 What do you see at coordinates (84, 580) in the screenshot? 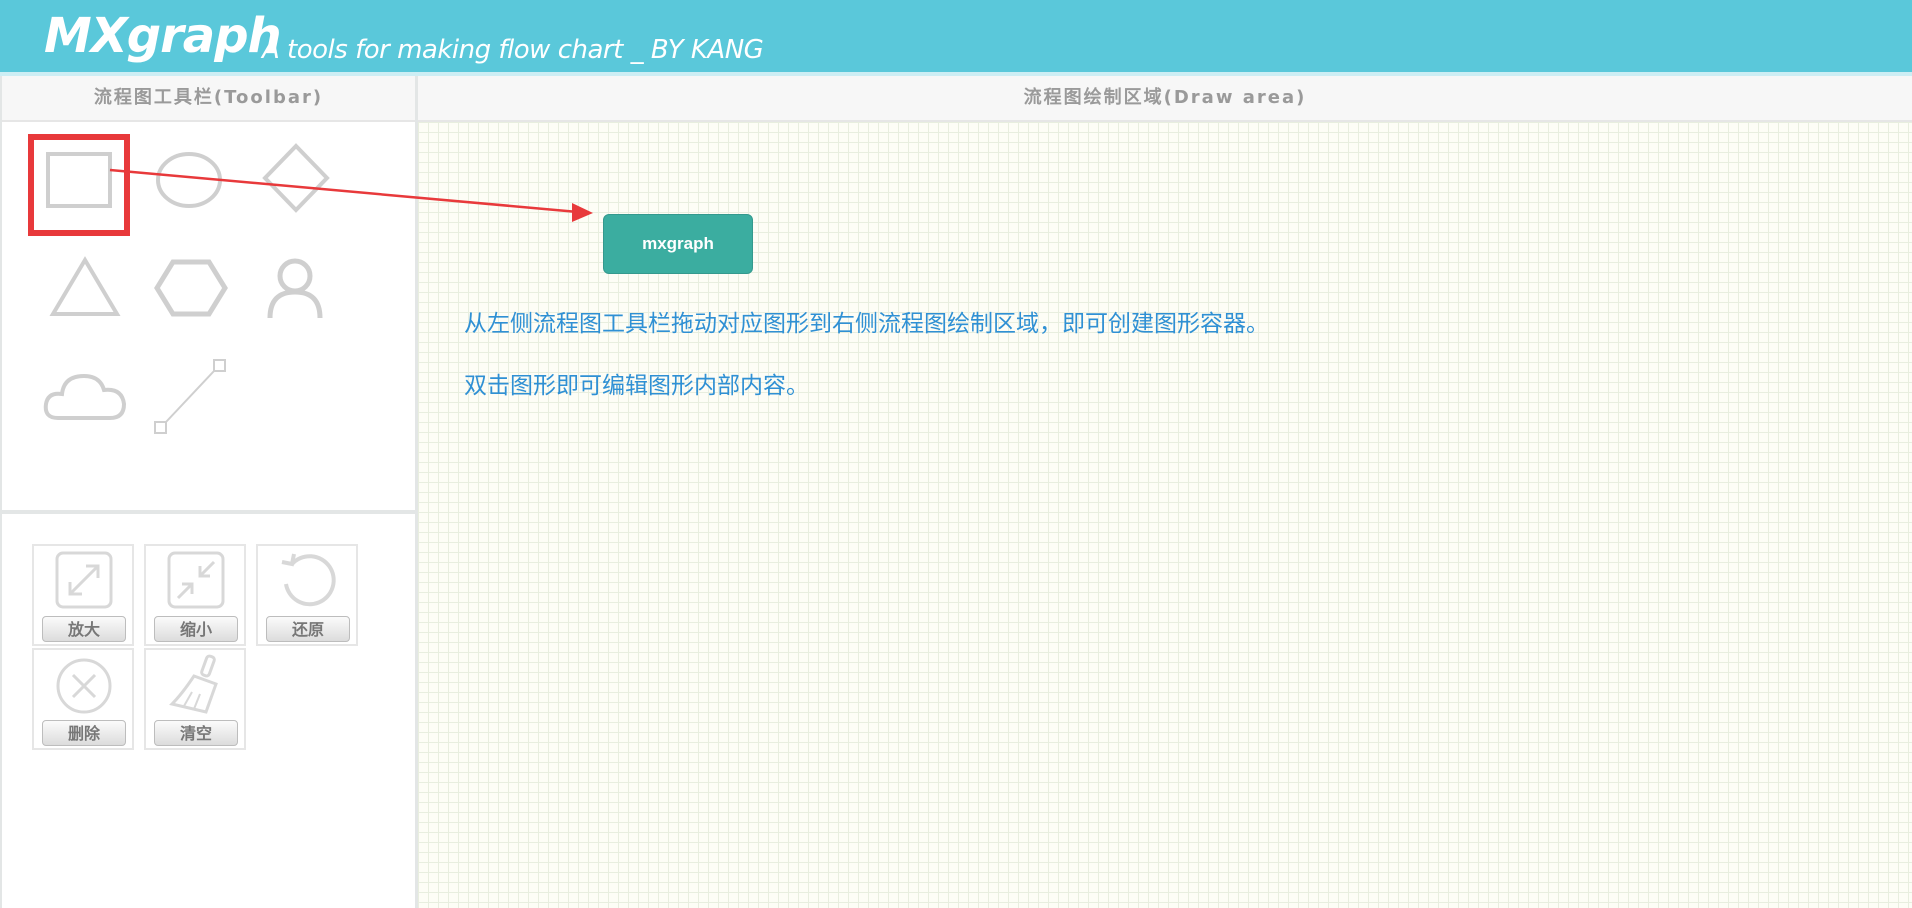
I see `expand-icon` at bounding box center [84, 580].